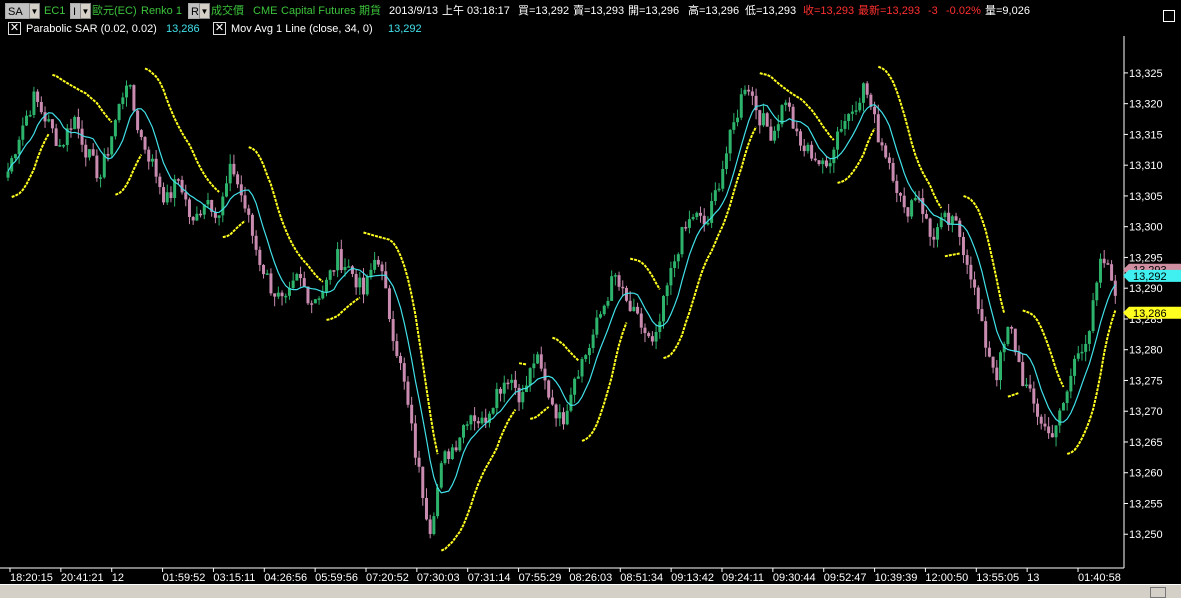  I want to click on x-tick-label: 07:20:52, so click(387, 578).